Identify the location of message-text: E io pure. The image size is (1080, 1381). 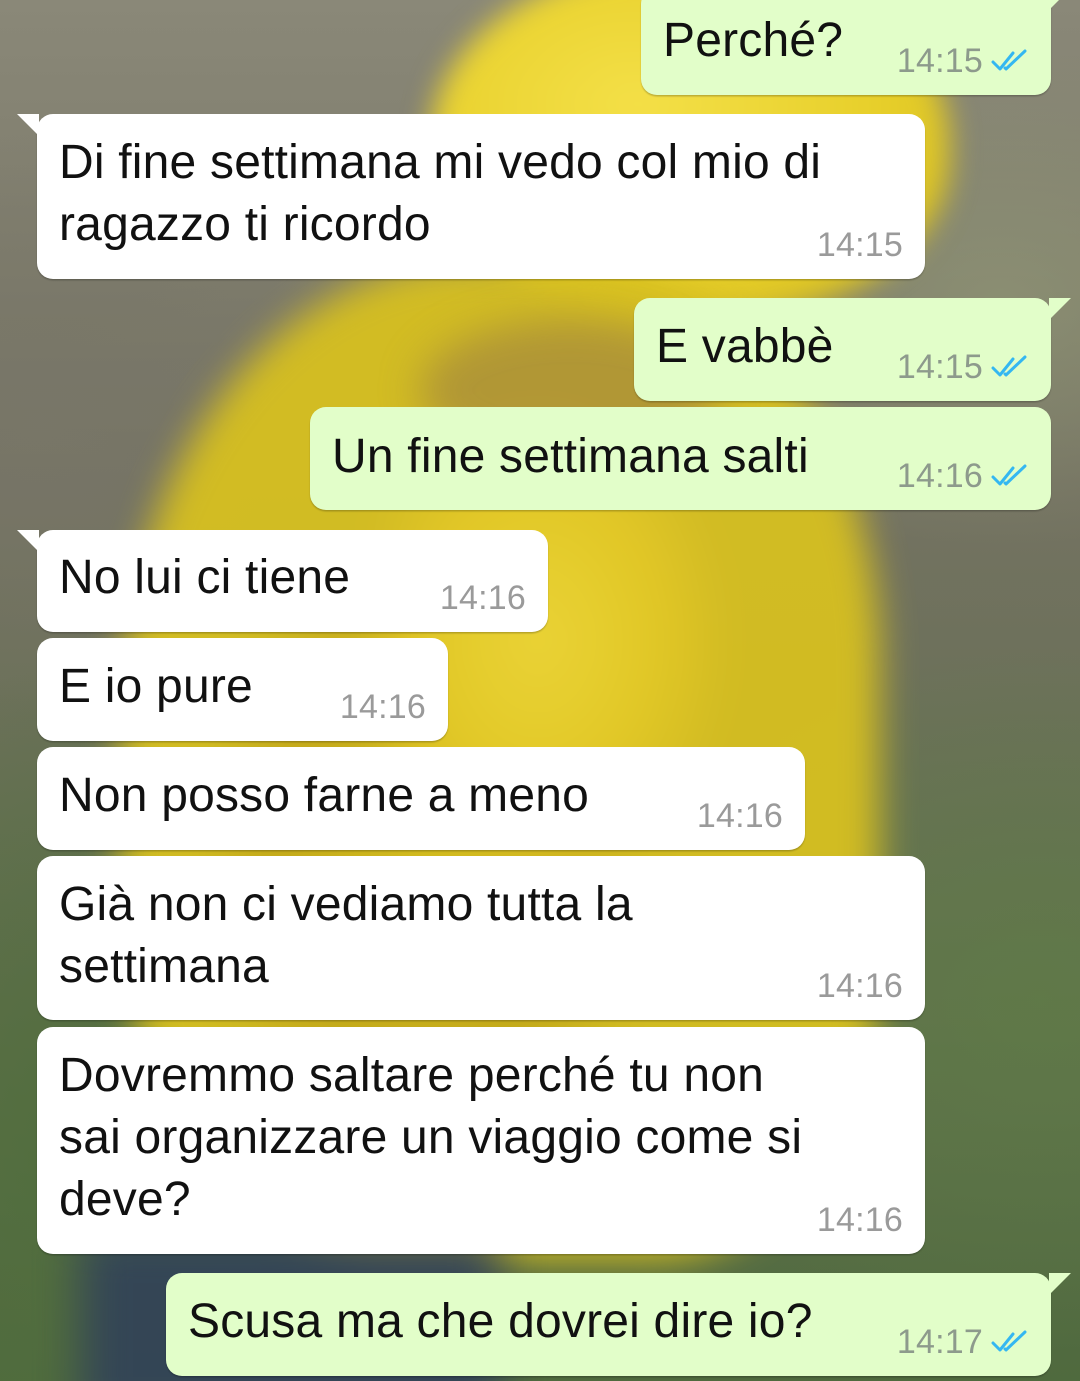
(156, 687).